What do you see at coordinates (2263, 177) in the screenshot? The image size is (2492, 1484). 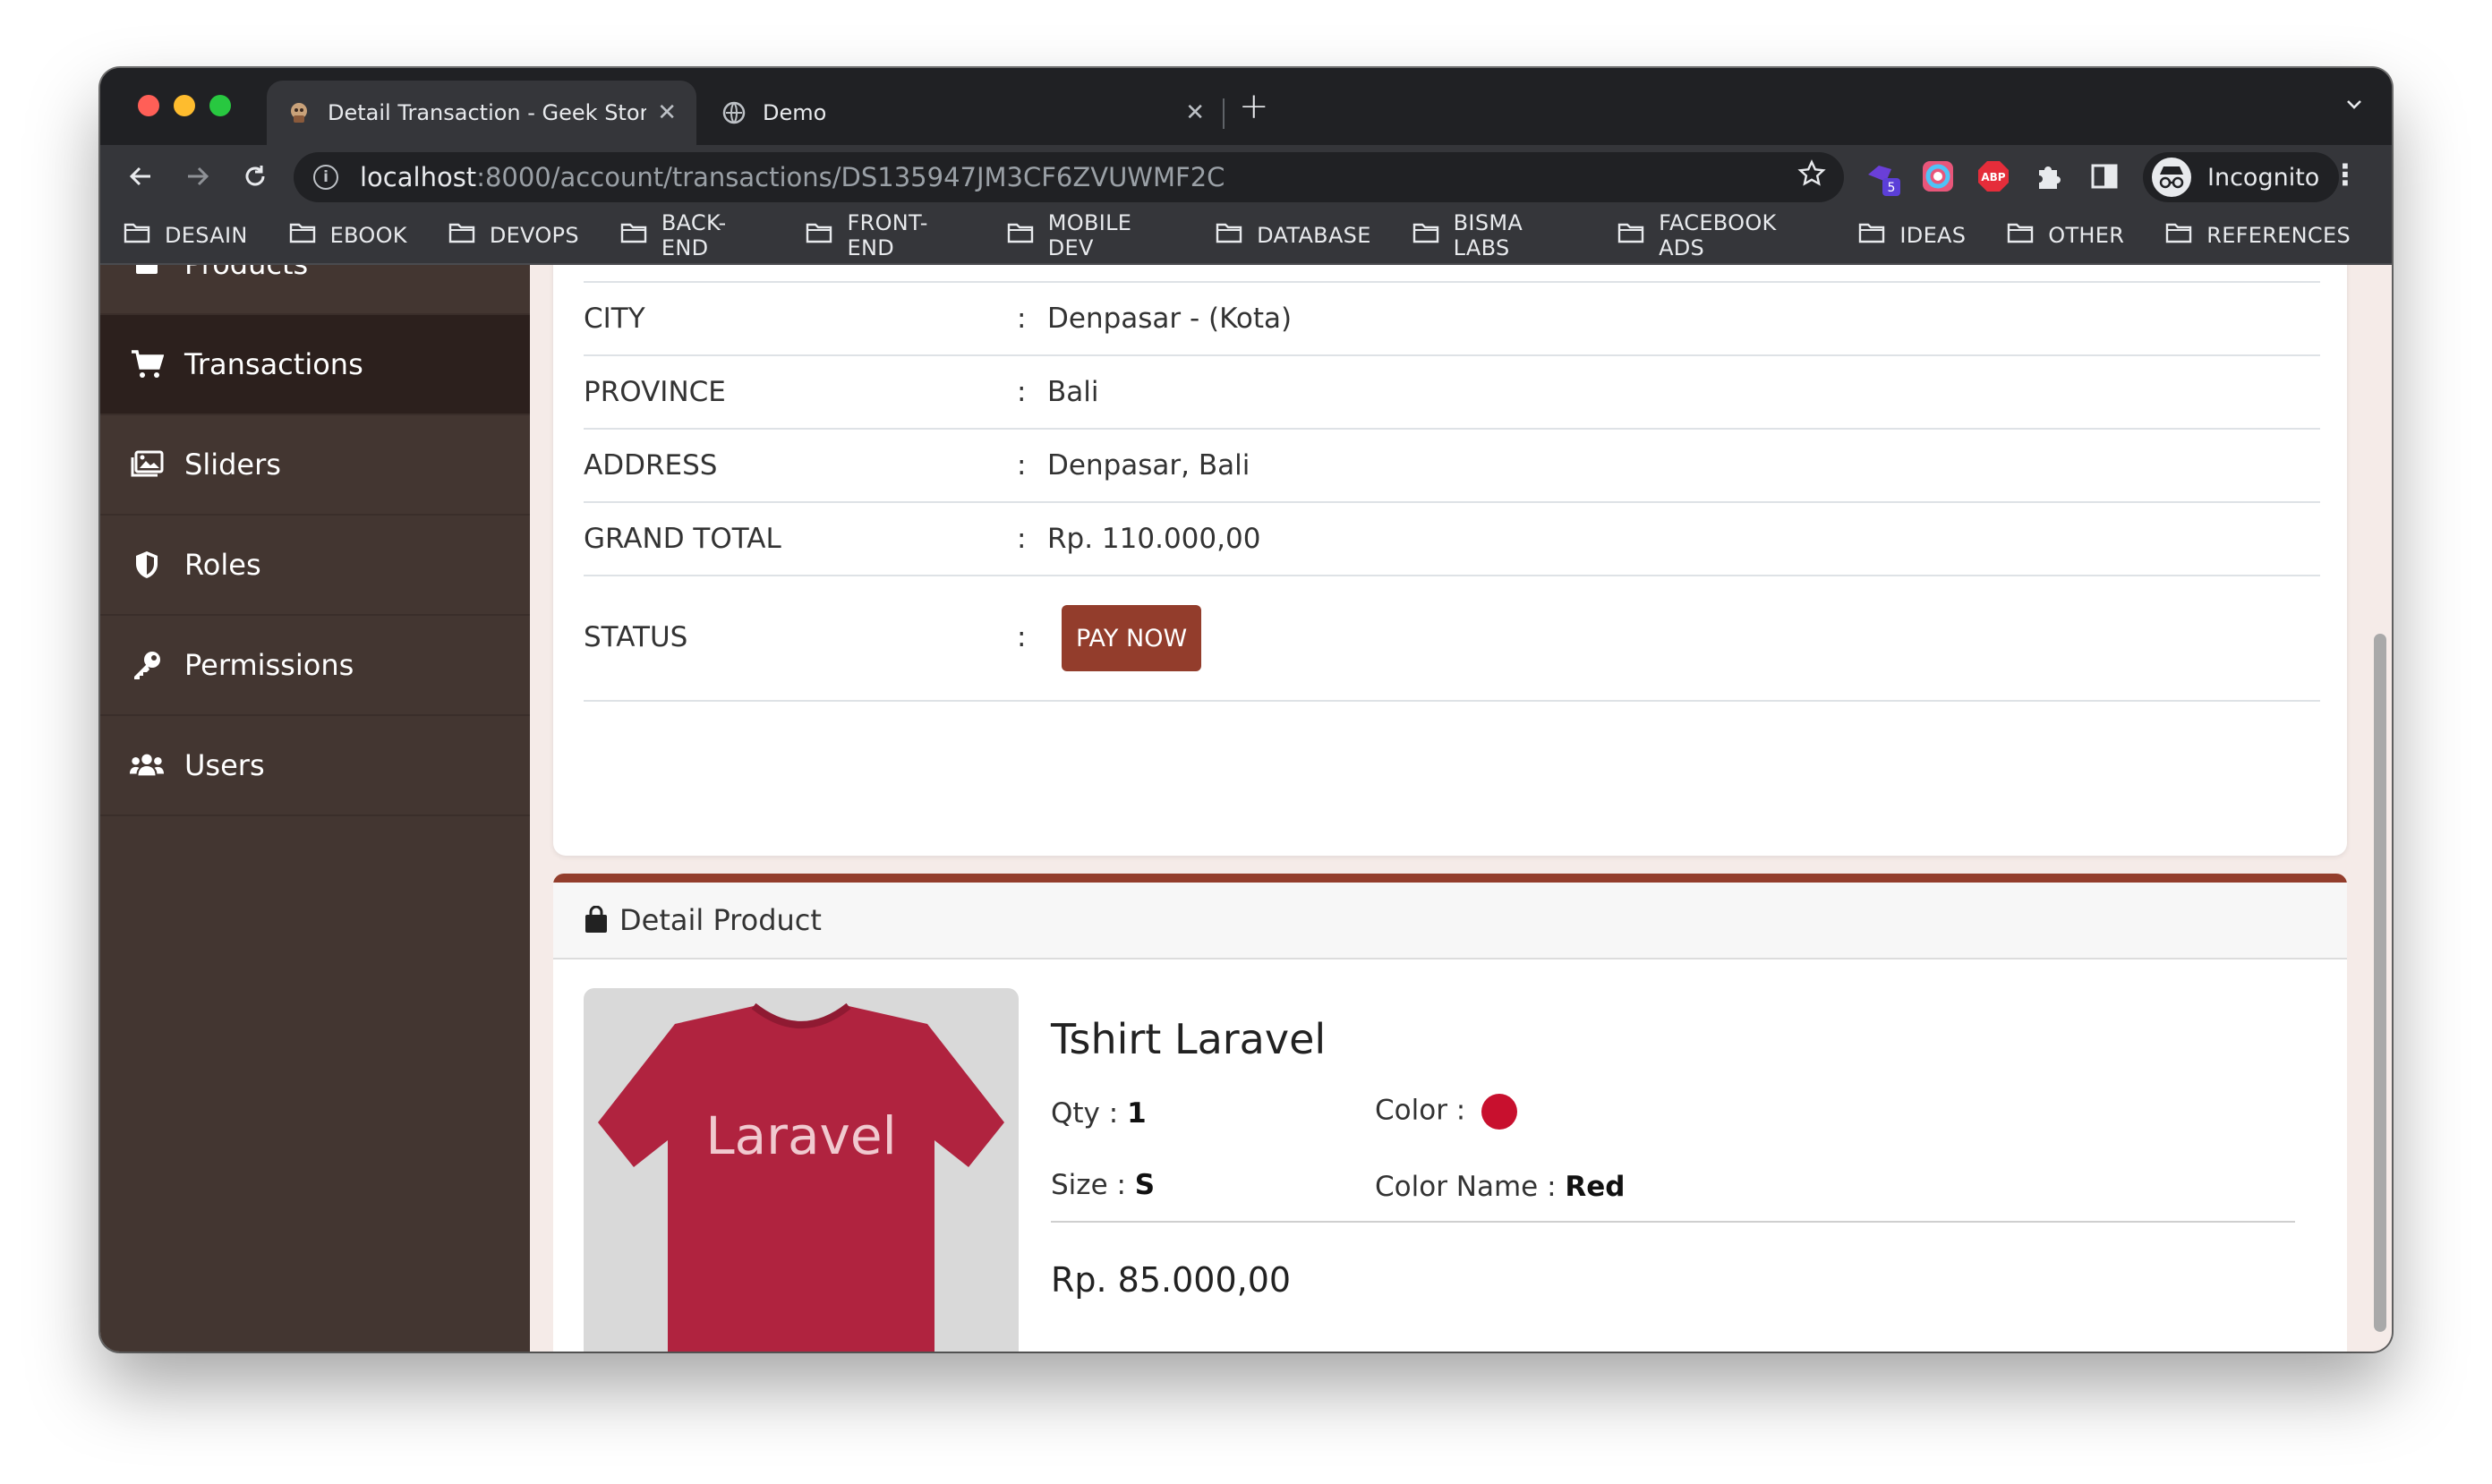 I see `incognito-label: Incognito` at bounding box center [2263, 177].